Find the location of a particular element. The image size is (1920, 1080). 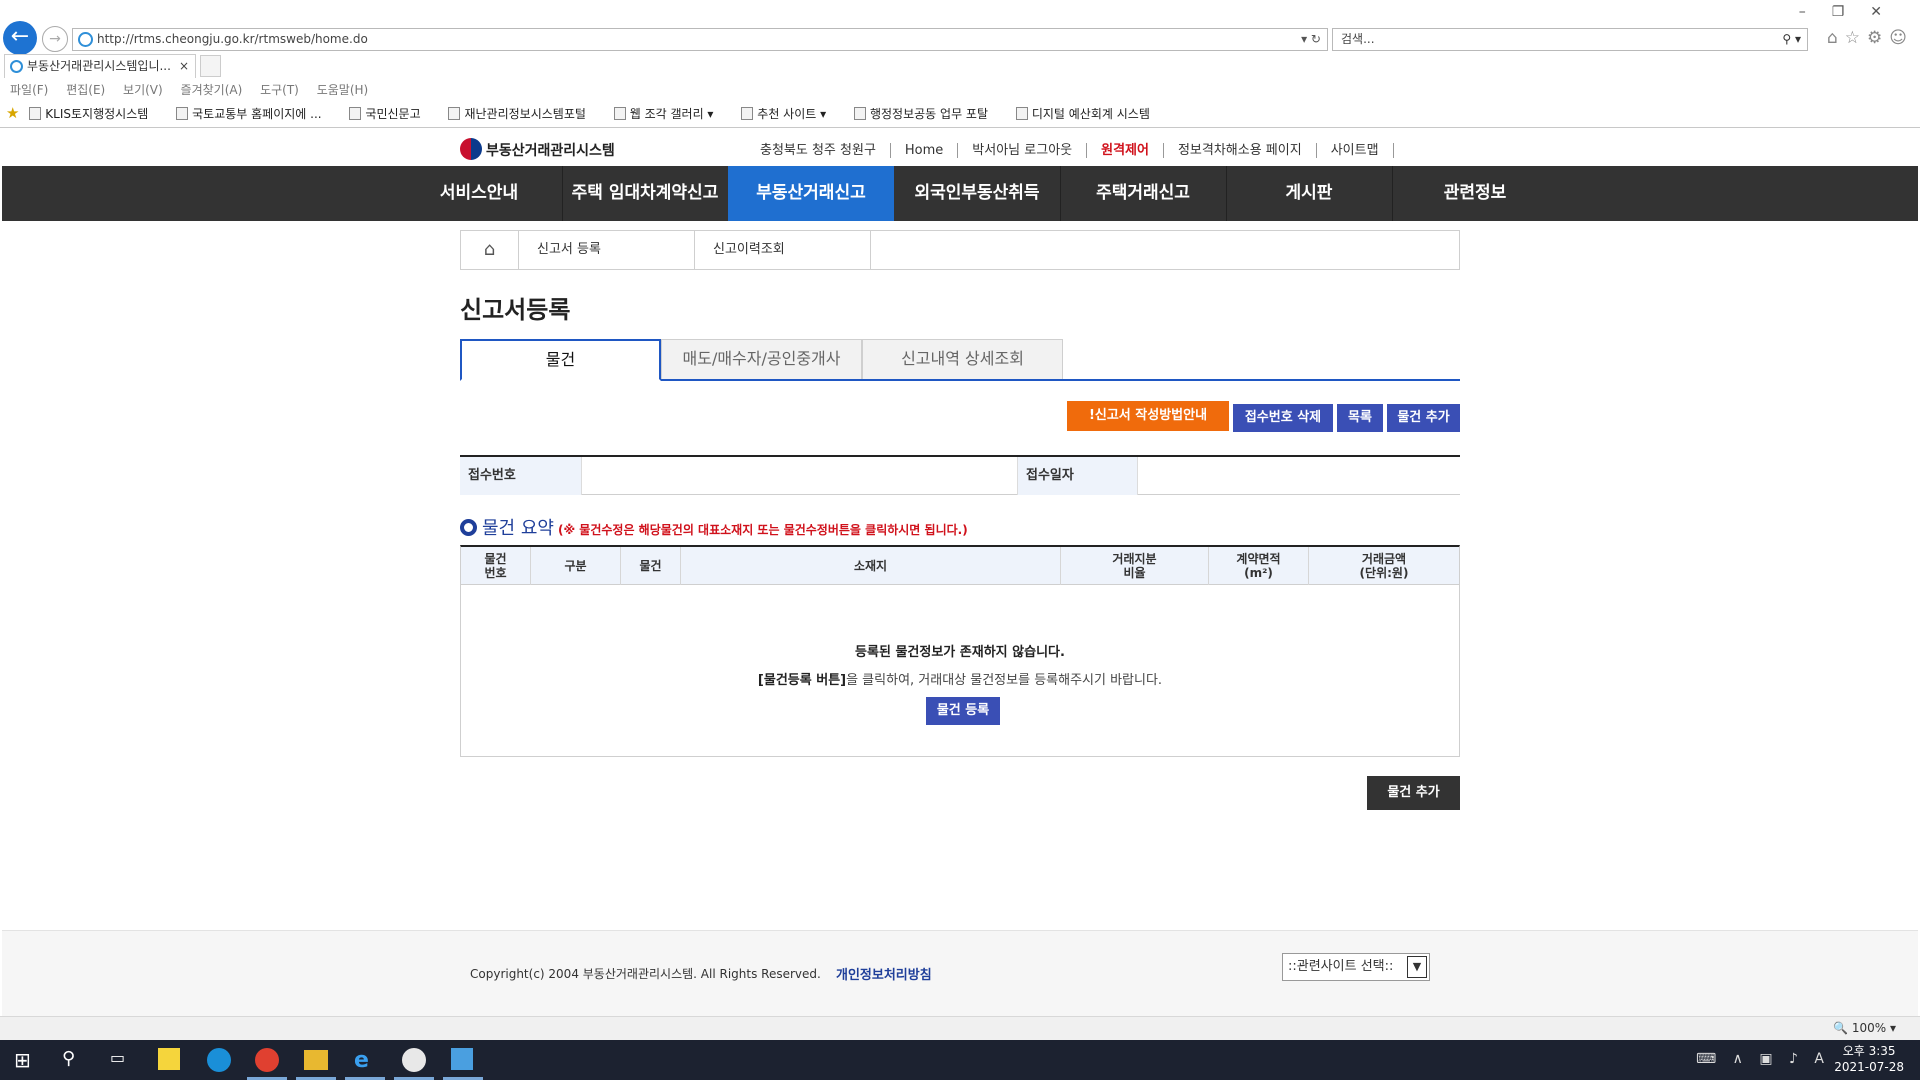

edge-icon is located at coordinates (219, 1060).